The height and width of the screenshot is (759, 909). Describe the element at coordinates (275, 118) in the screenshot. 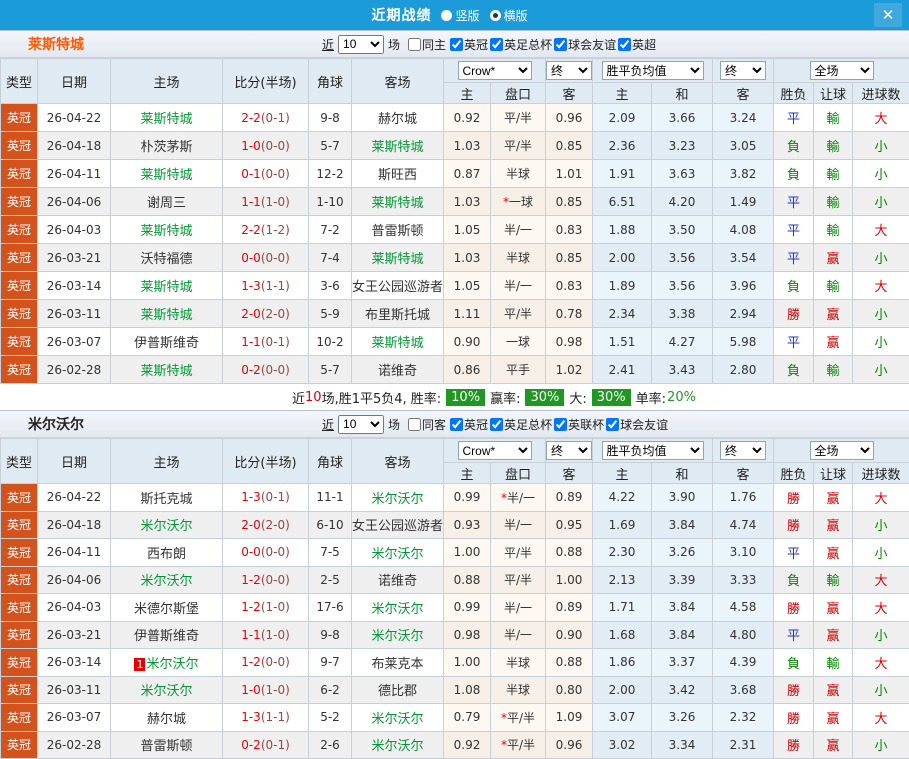

I see `halftime-score: (0-1)` at that location.